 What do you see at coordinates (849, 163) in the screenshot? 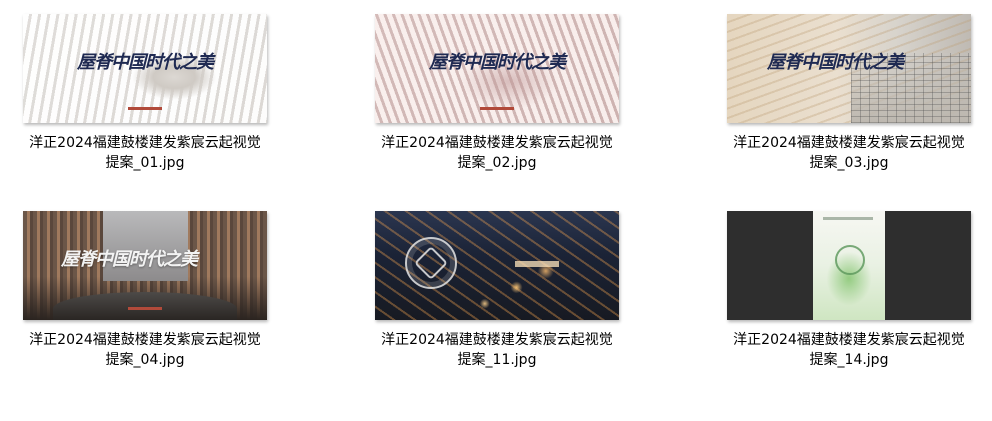
I see `file-name-line2: 提案_03.jpg` at bounding box center [849, 163].